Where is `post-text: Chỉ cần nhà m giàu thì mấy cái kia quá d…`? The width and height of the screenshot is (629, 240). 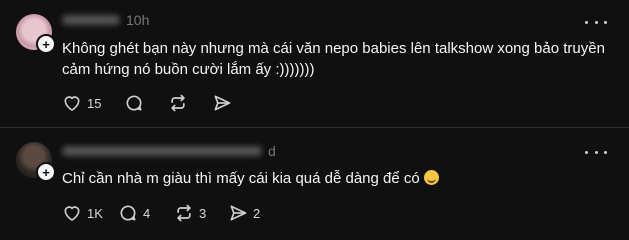
post-text: Chỉ cần nhà m giàu thì mấy cái kia quá d… is located at coordinates (337, 178).